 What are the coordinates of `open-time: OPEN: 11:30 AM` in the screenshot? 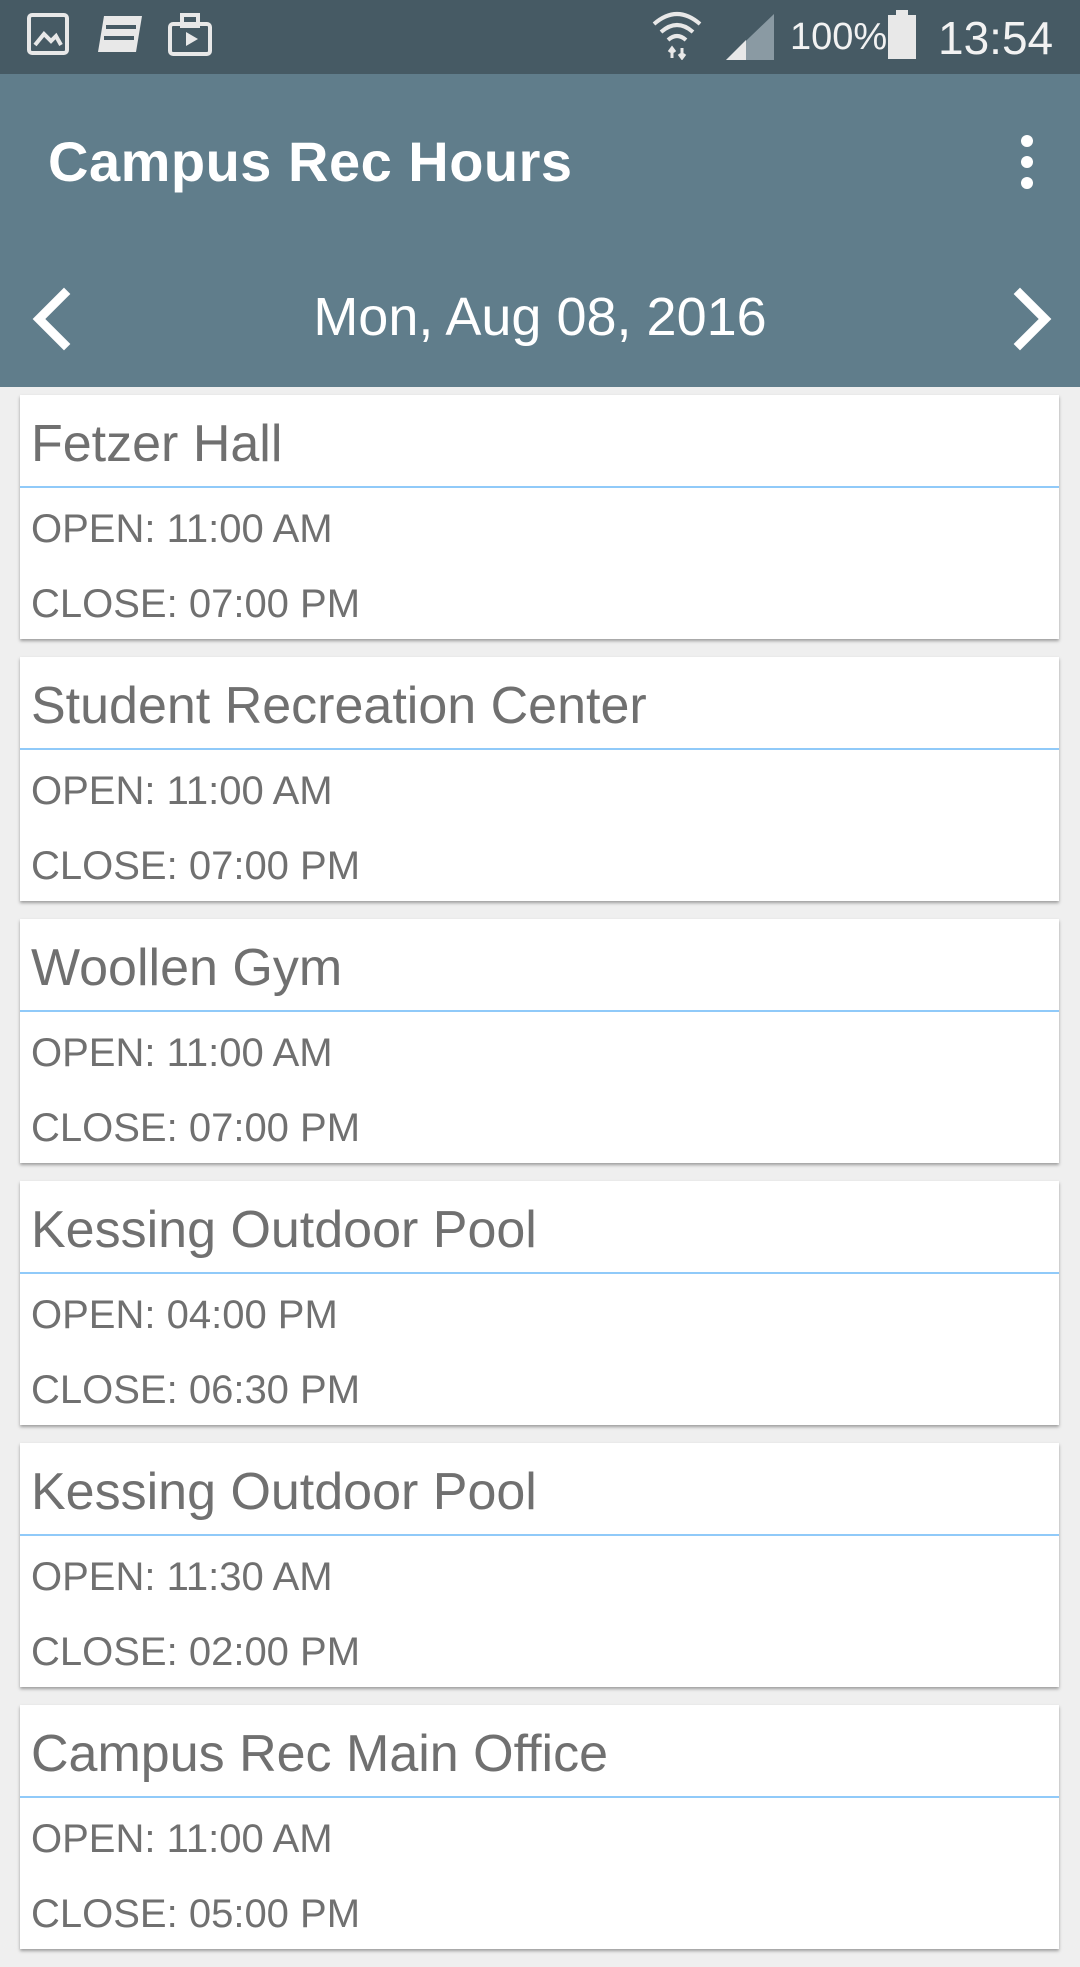 It's located at (182, 1577).